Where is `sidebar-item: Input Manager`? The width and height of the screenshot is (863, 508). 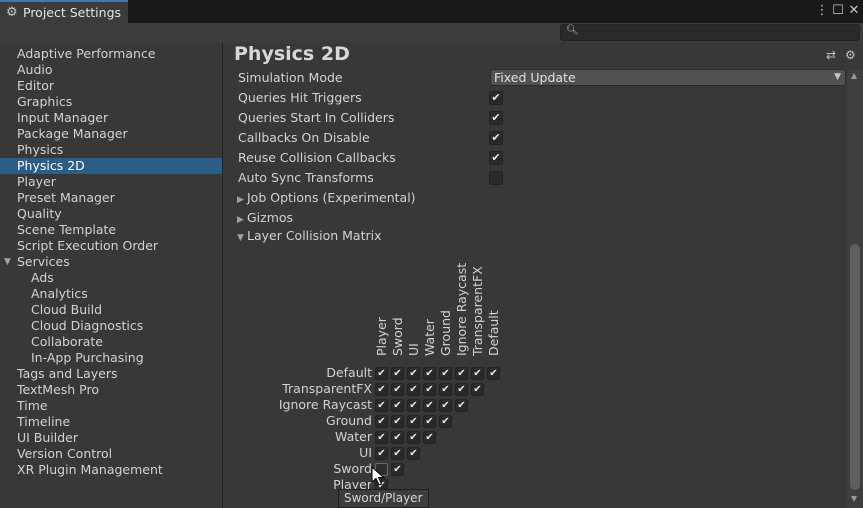 sidebar-item: Input Manager is located at coordinates (111, 118).